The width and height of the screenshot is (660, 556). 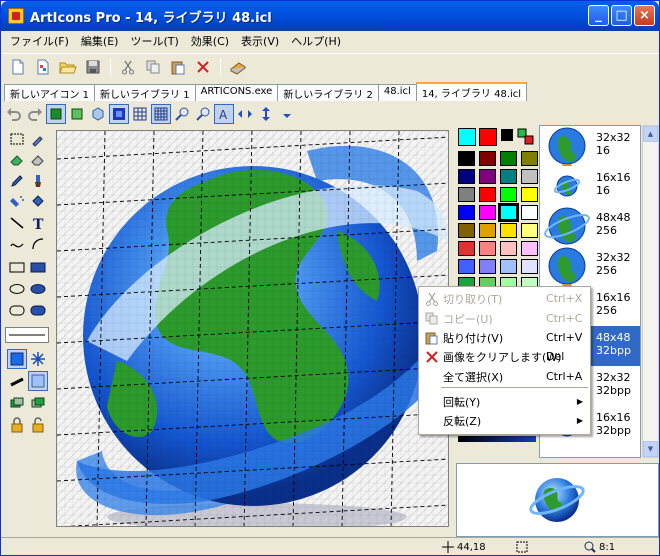 What do you see at coordinates (38, 381) in the screenshot?
I see `gradient-icon` at bounding box center [38, 381].